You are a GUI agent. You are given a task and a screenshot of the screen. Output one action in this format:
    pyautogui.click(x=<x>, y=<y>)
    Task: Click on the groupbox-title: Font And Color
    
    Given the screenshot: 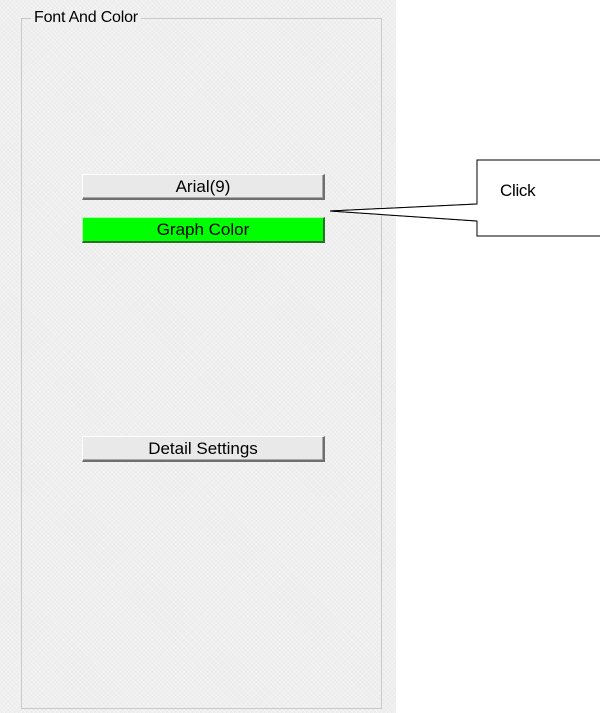 What is the action you would take?
    pyautogui.click(x=86, y=18)
    